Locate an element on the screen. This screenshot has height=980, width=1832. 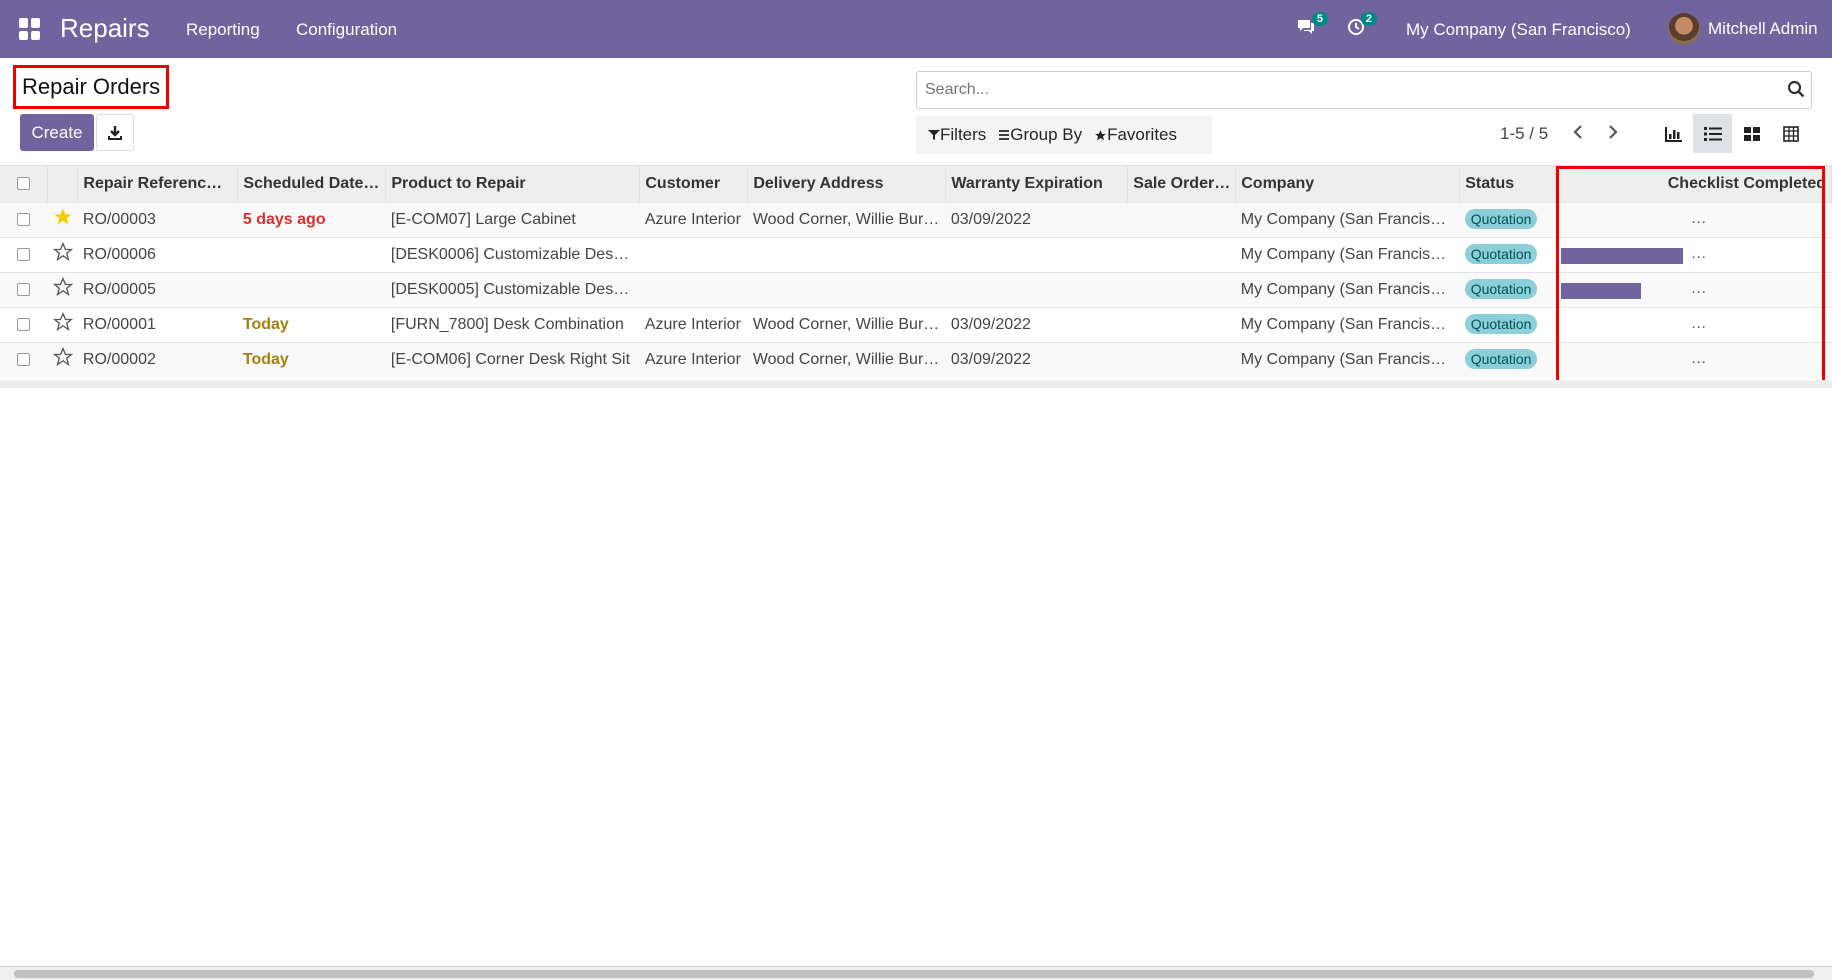
company-switcher: My Company (San Francisco) is located at coordinates (1518, 30).